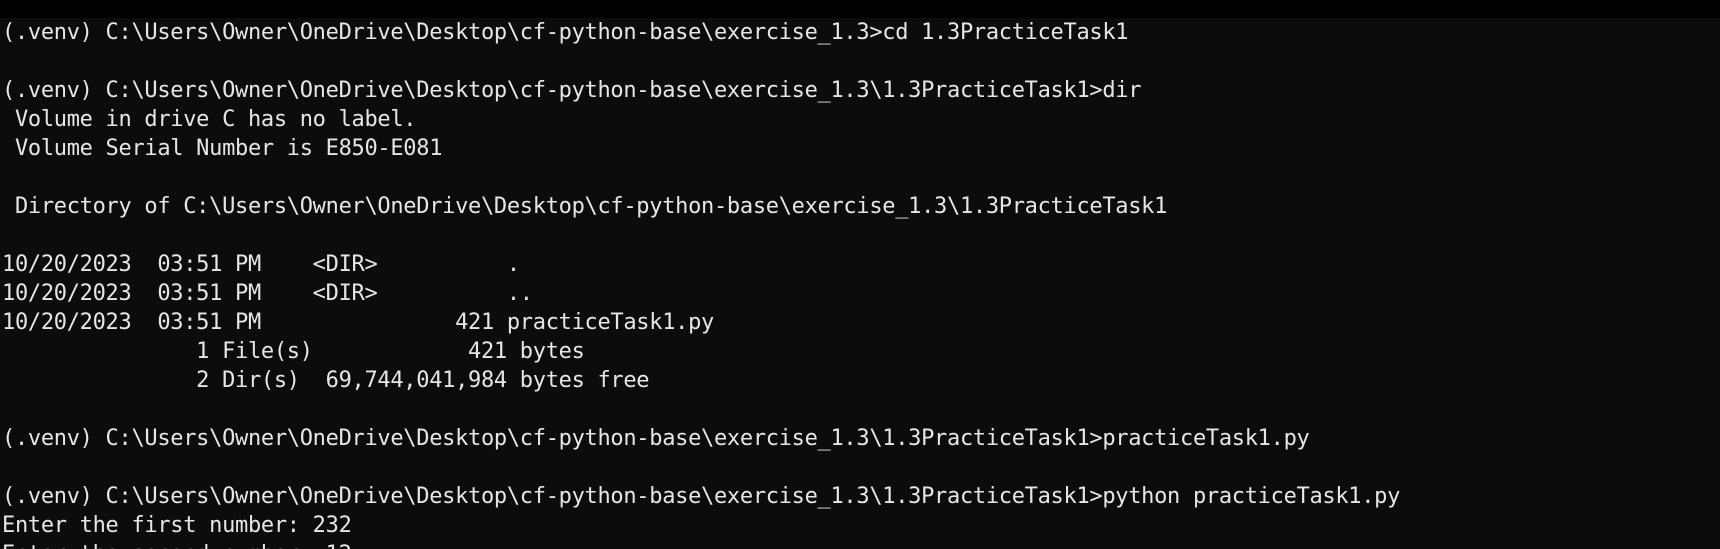  I want to click on dir-count-summary: 2 Dir(s) 69,744,041,984 bytes free, so click(326, 380).